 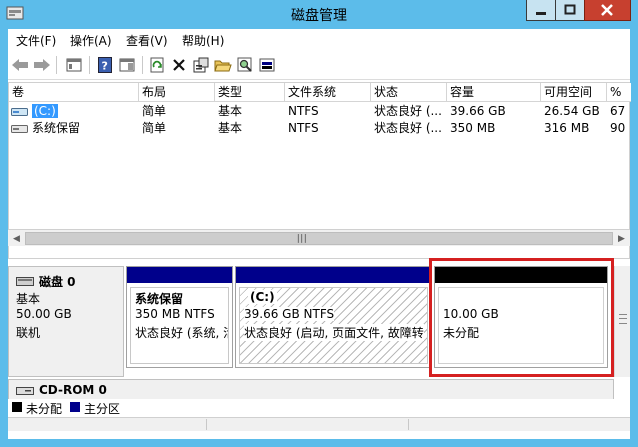 I want to click on delete-button, so click(x=179, y=65).